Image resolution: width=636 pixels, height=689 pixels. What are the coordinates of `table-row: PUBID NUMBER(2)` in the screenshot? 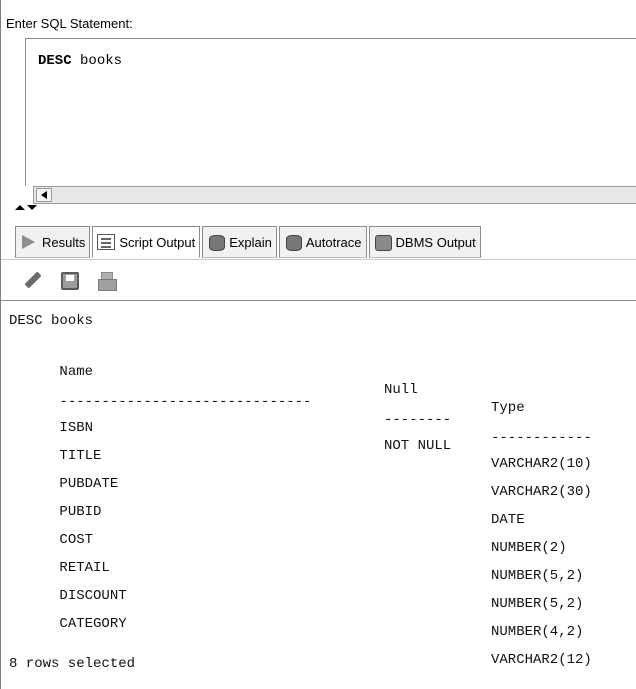 It's located at (322, 520).